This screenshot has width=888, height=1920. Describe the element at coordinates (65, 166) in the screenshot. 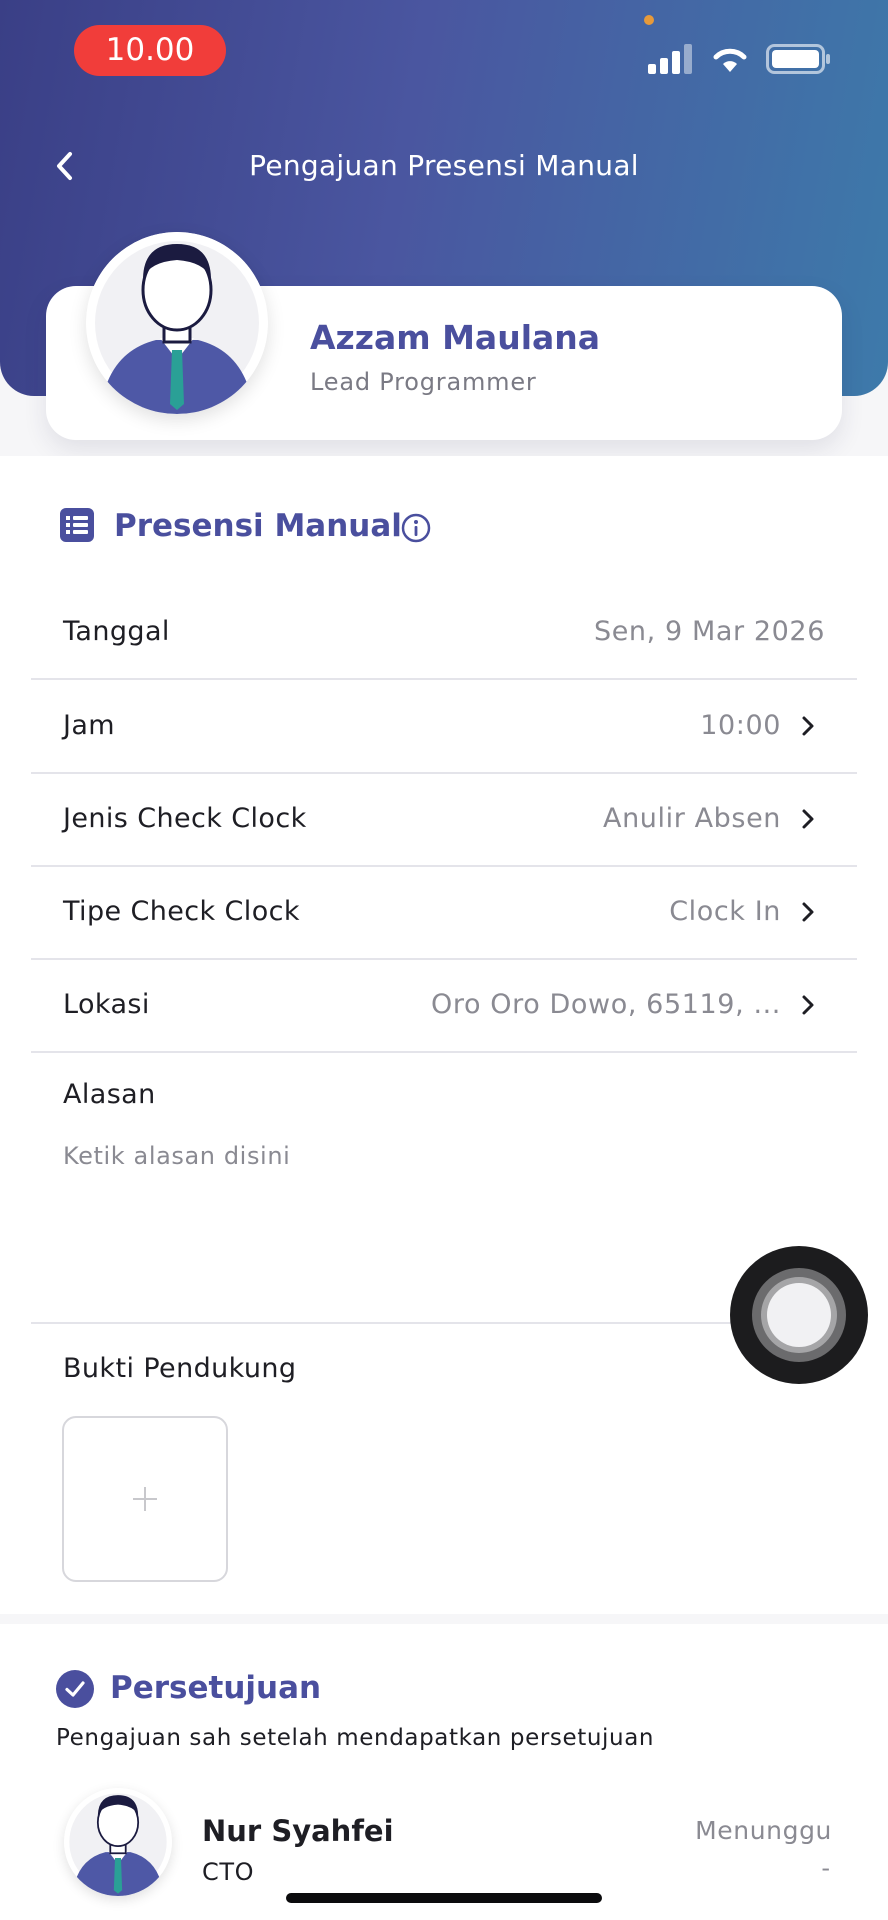

I see `back-icon` at that location.